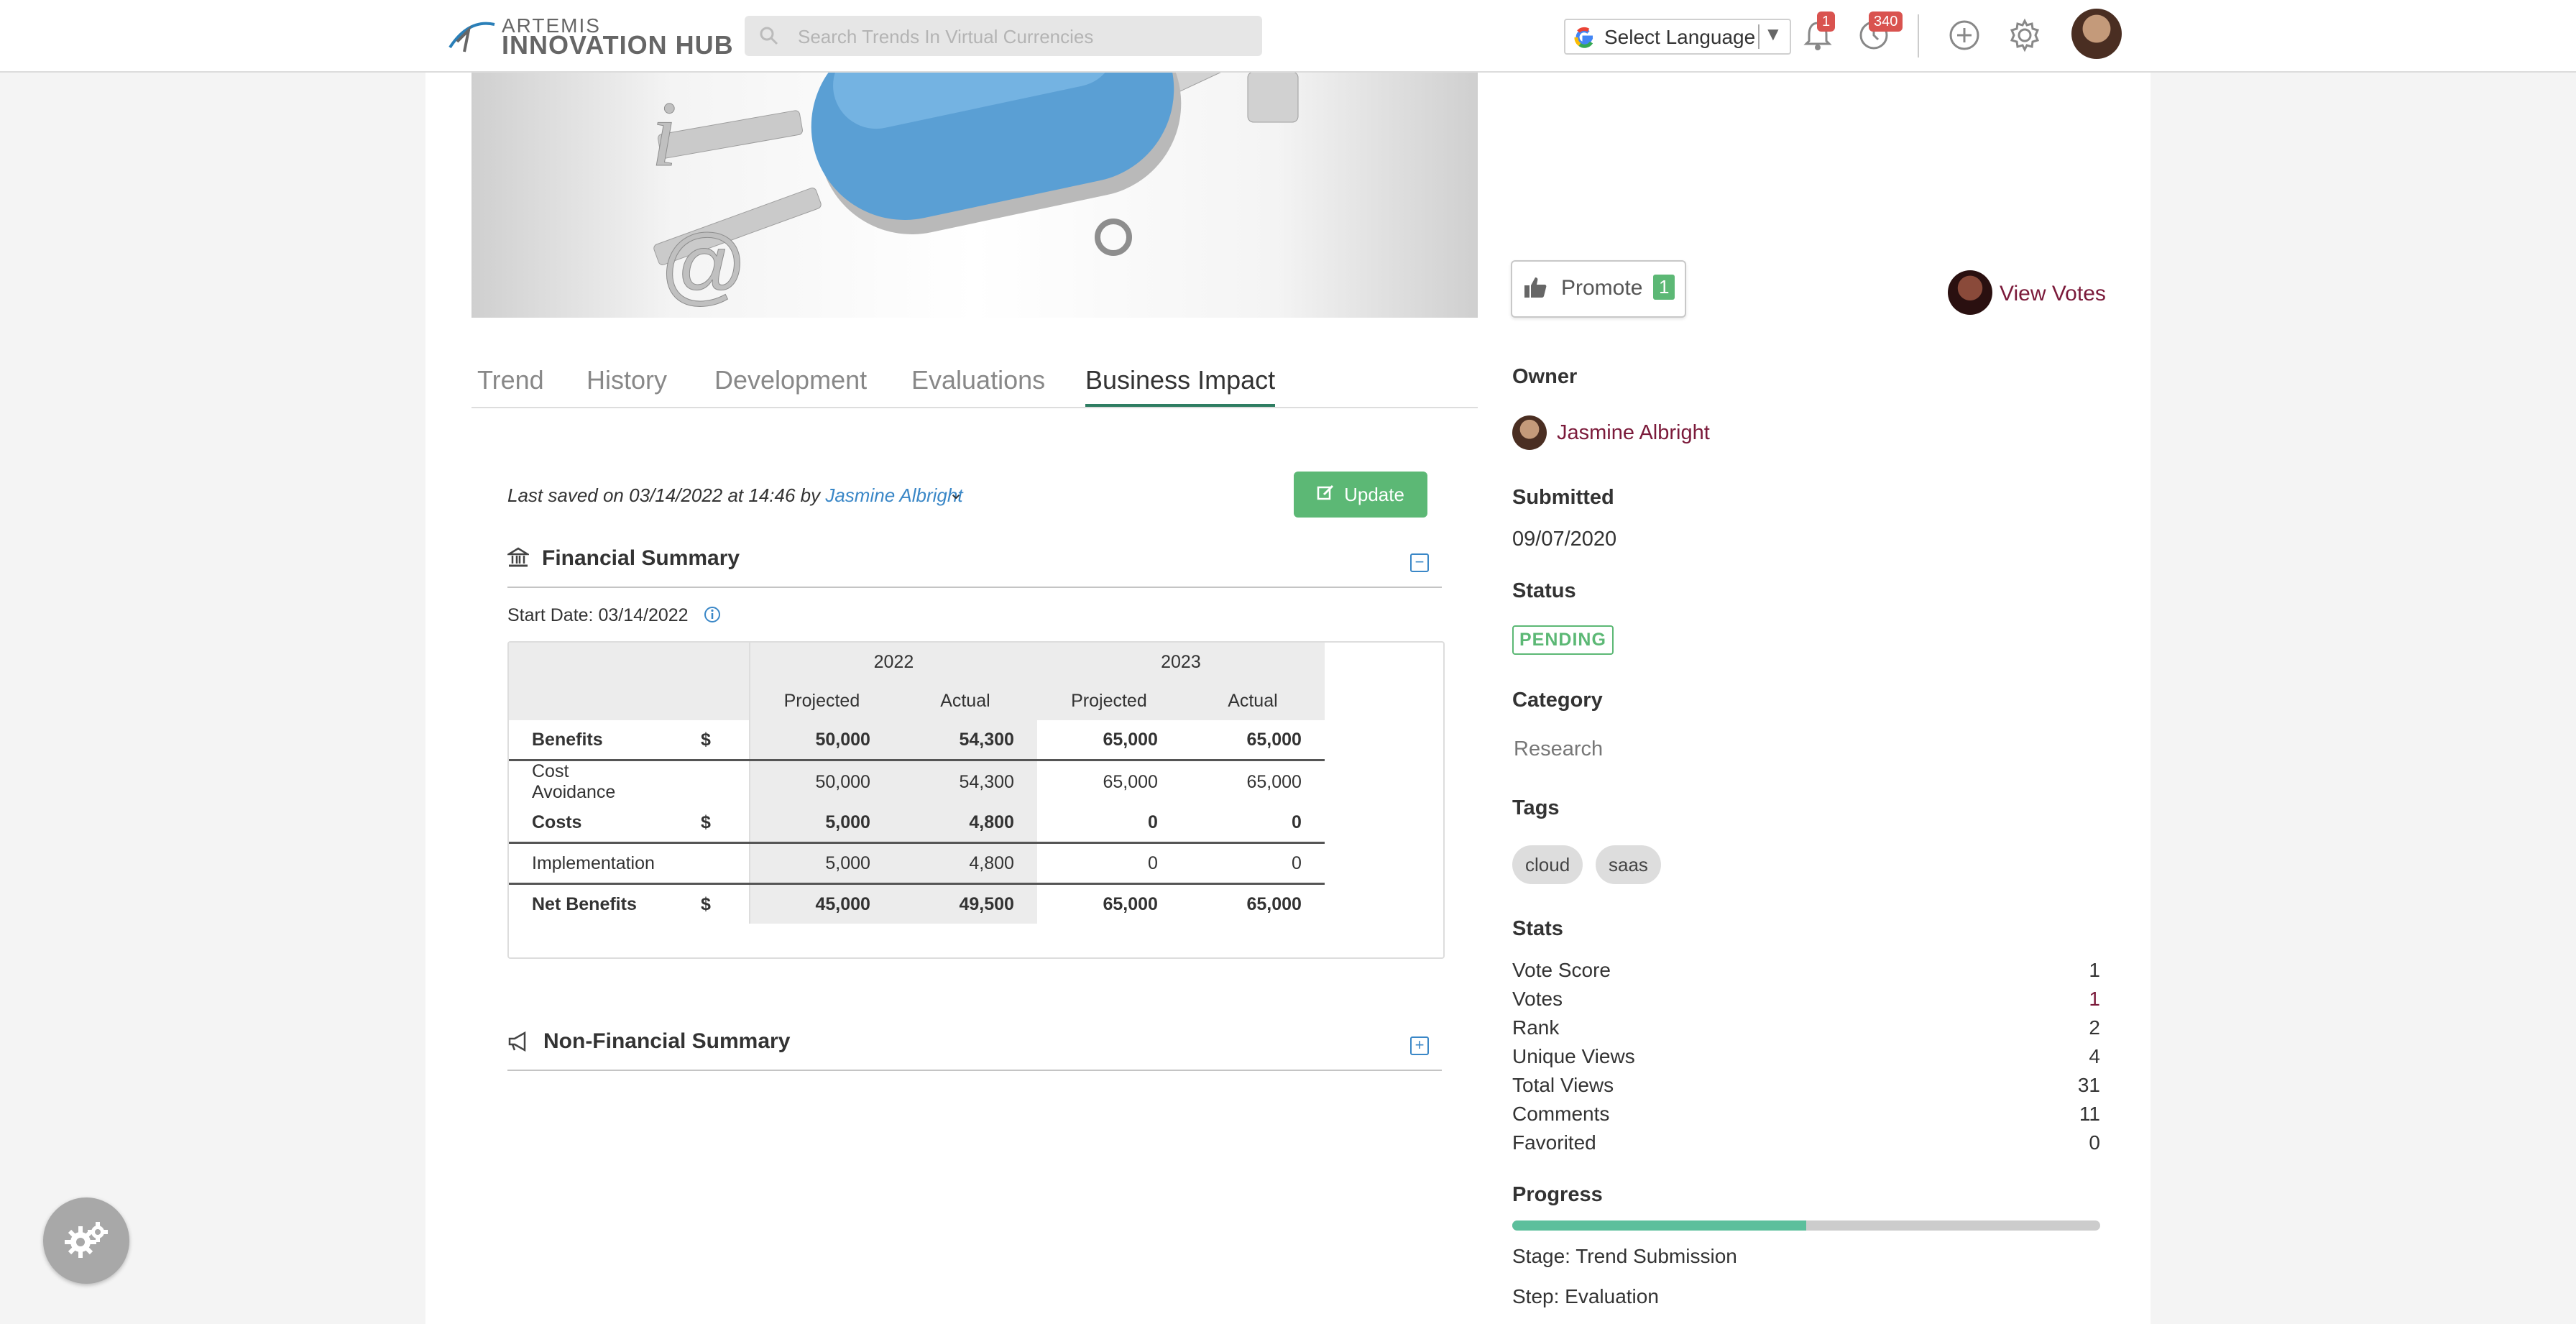  I want to click on add-circle-icon, so click(1964, 35).